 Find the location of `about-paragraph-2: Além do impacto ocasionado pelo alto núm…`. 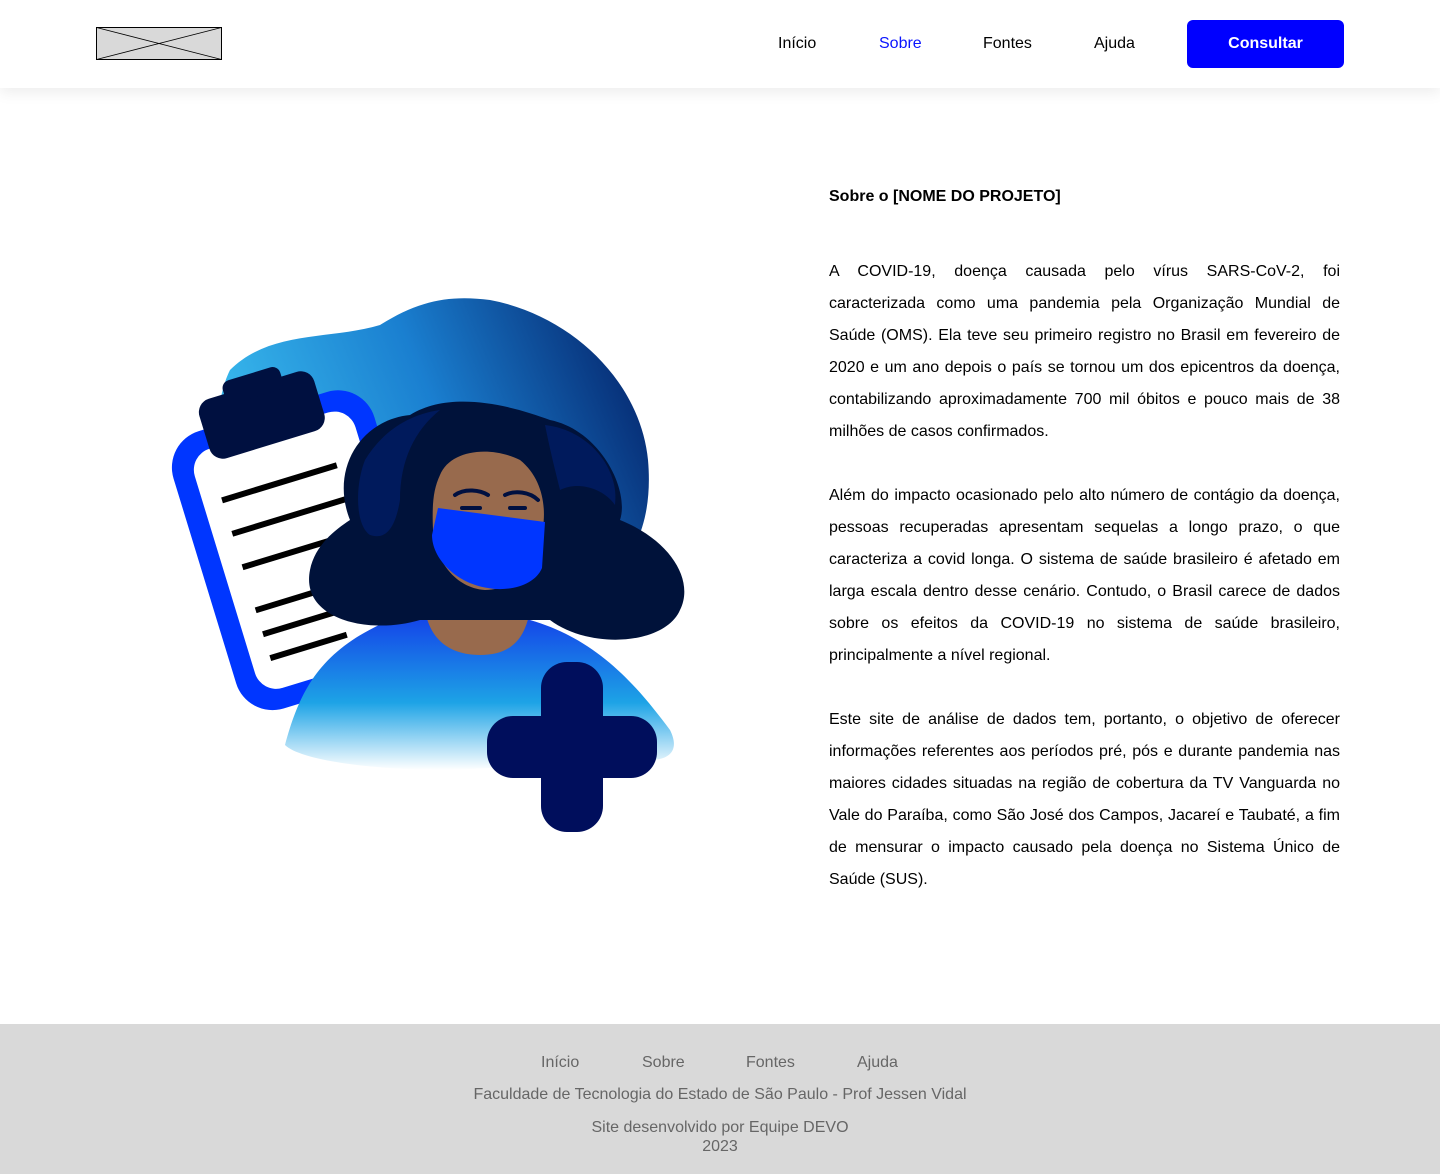

about-paragraph-2: Além do impacto ocasionado pelo alto núm… is located at coordinates (1084, 575).